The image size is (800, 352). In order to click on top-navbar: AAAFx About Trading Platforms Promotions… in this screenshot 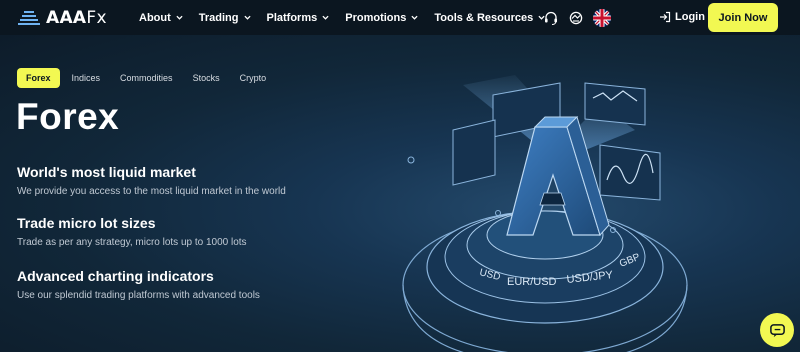, I will do `click(400, 17)`.